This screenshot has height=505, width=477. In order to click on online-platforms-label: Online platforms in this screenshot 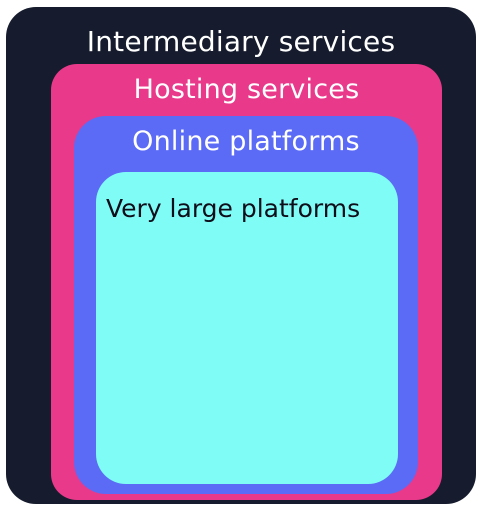, I will do `click(246, 141)`.